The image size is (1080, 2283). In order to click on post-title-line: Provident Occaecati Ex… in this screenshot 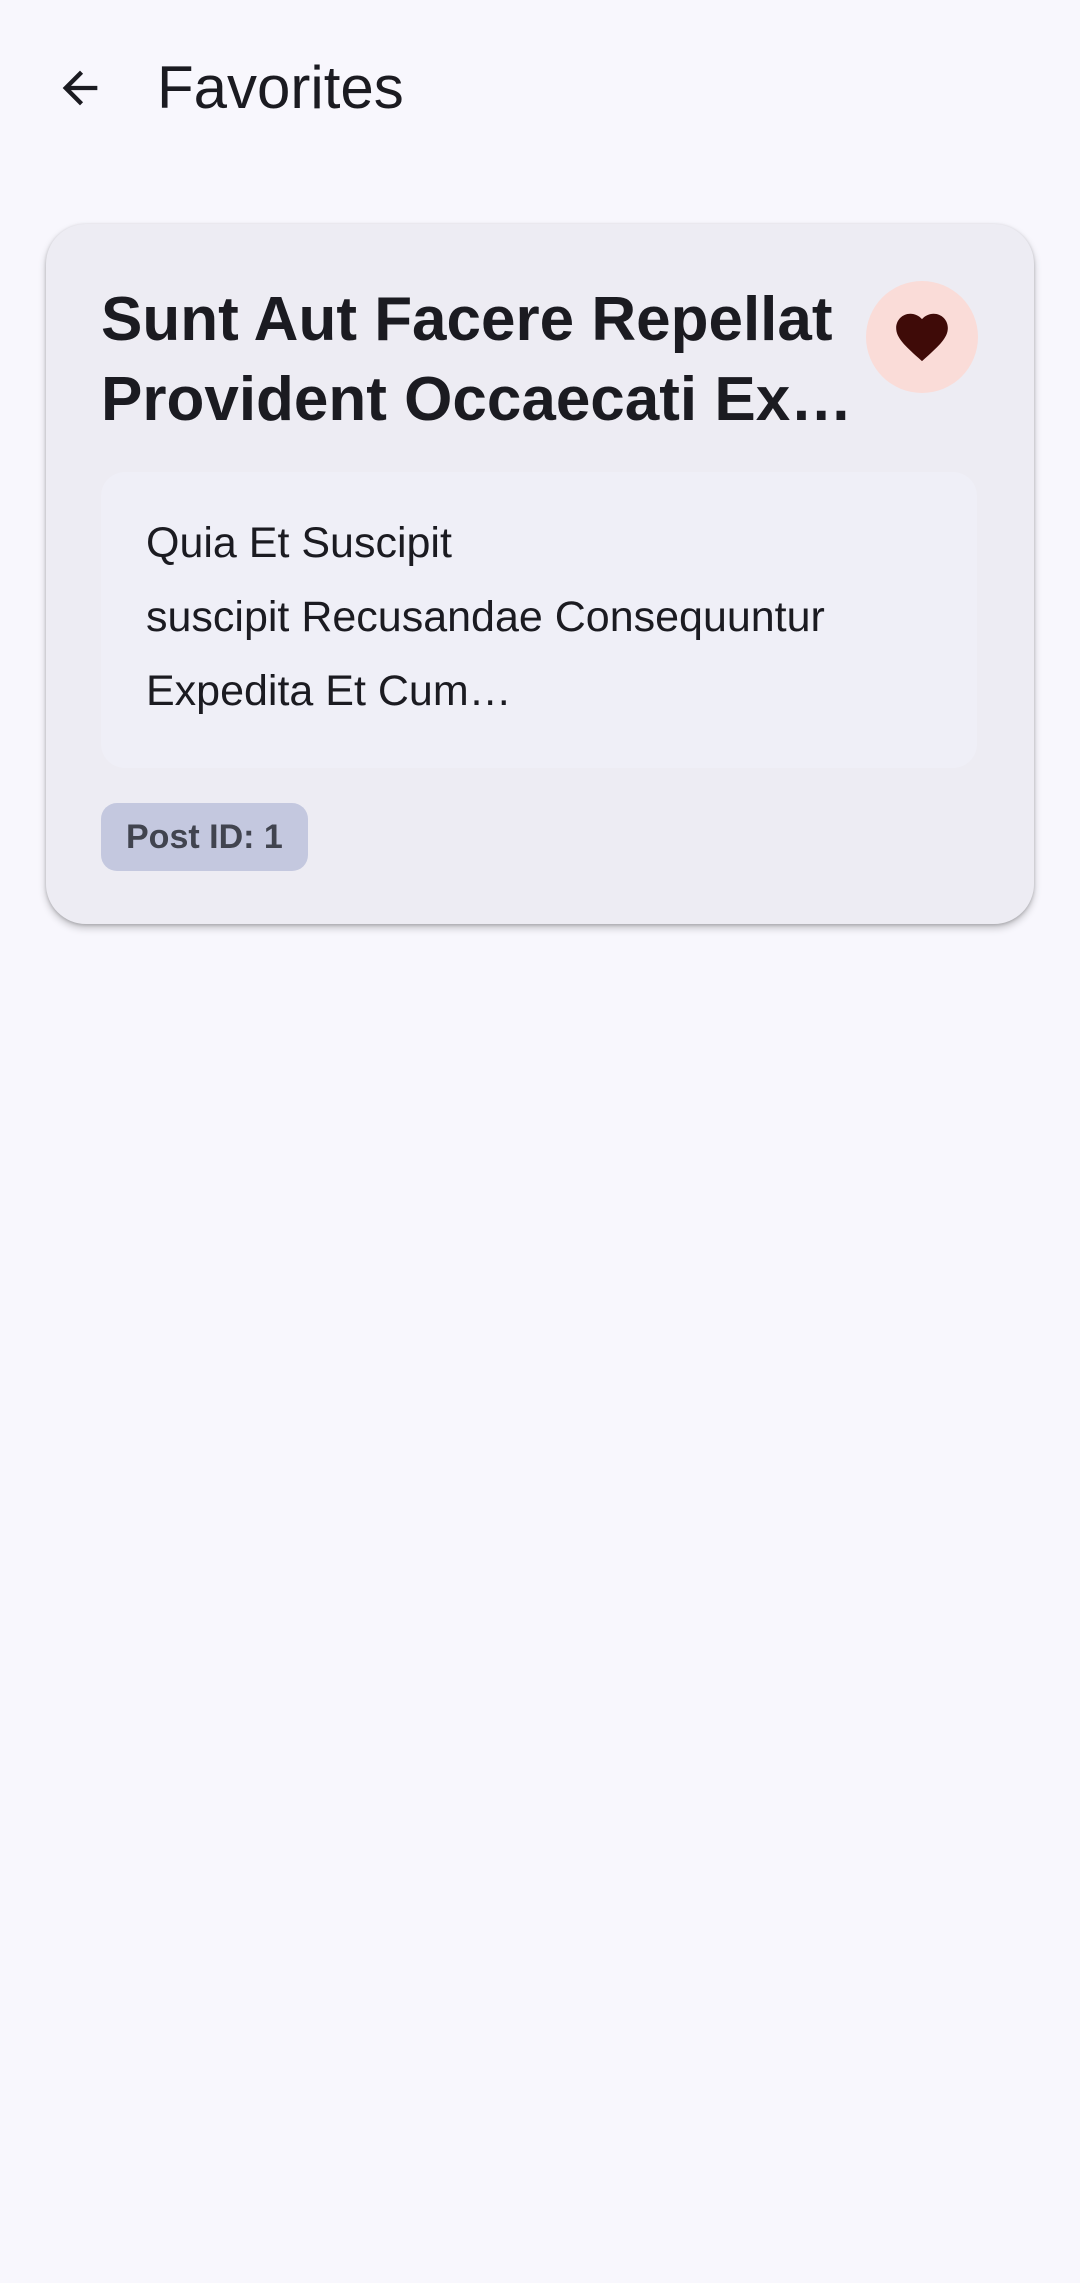, I will do `click(477, 399)`.